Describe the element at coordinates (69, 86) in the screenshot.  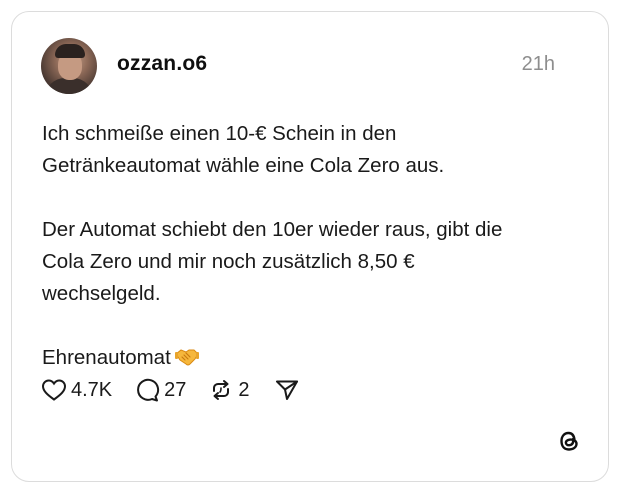
I see `avatar-shirt` at that location.